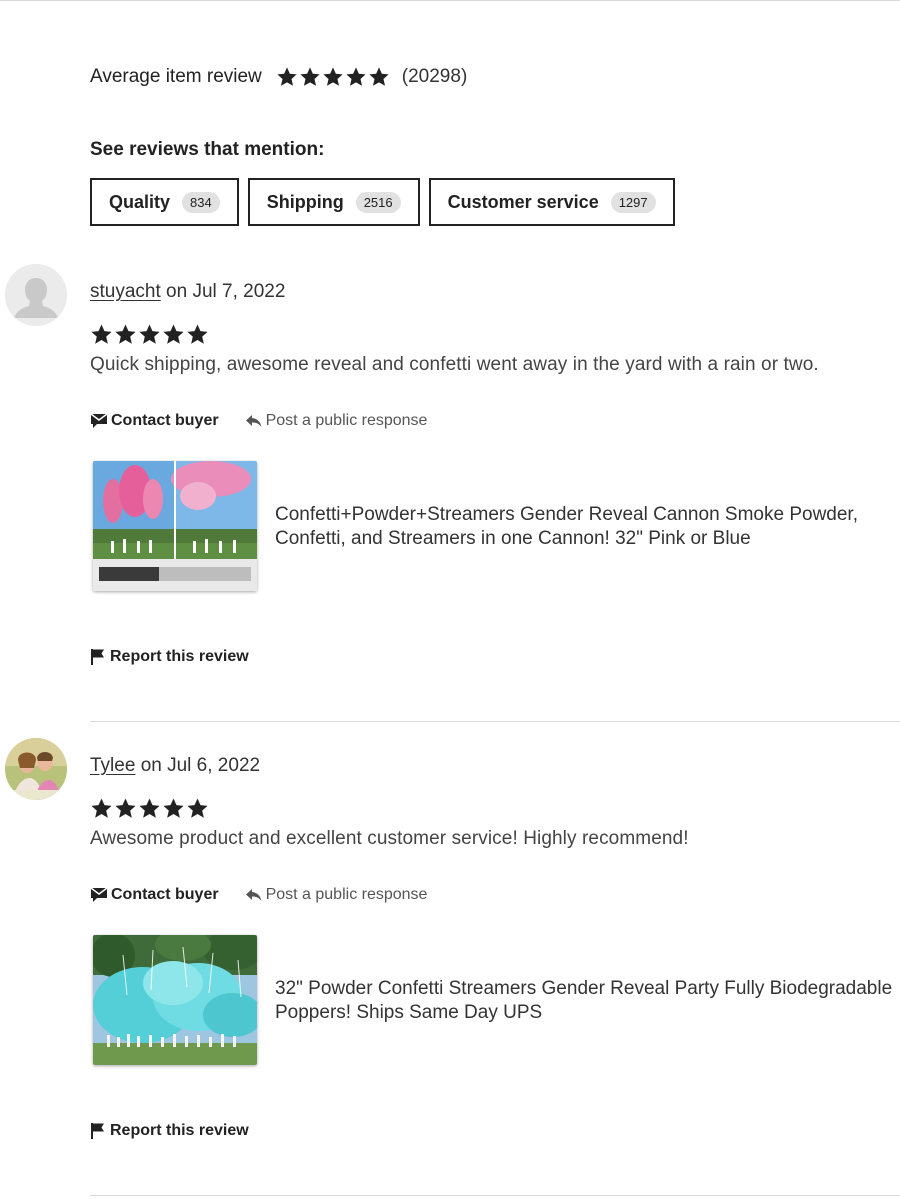 The width and height of the screenshot is (900, 1200). I want to click on filter-chip-shipping: Shipping 2516, so click(333, 202).